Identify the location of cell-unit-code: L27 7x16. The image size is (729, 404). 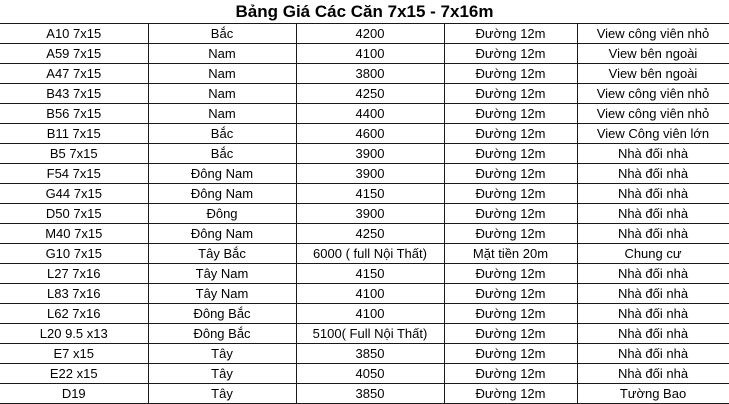
(74, 273).